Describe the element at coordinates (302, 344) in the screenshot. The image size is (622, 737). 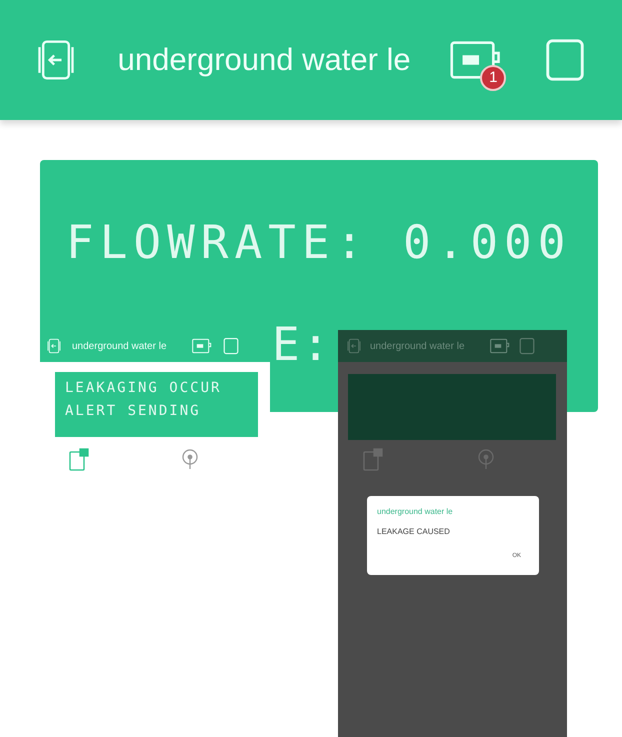
I see `lcd-line: E:` at that location.